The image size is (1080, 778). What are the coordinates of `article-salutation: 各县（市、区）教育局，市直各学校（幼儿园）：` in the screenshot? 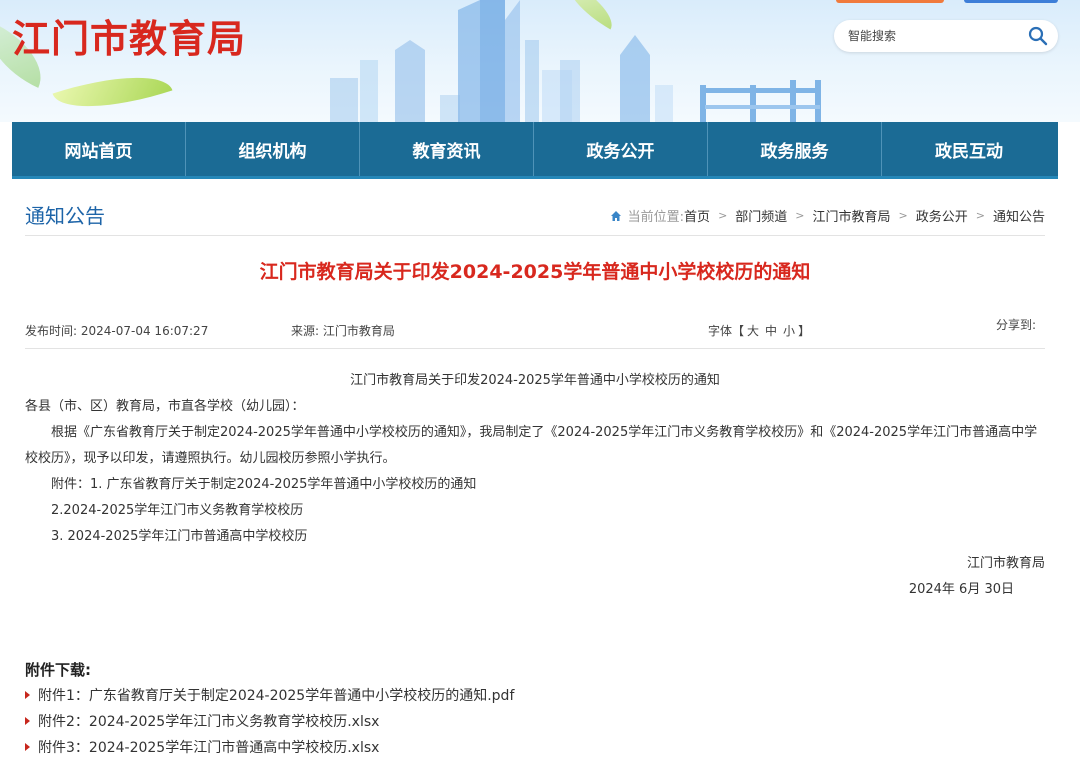 It's located at (165, 406).